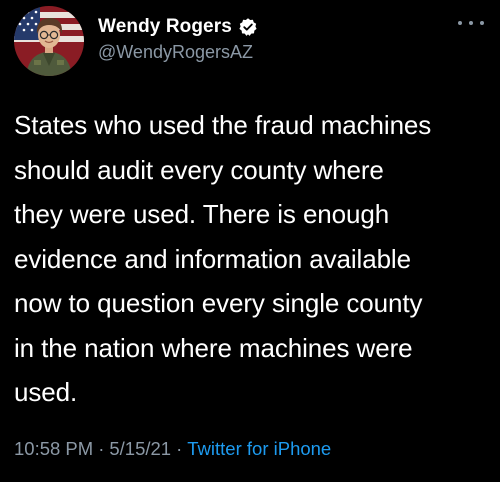  I want to click on tweet-time: 10:58 PM, so click(53, 448).